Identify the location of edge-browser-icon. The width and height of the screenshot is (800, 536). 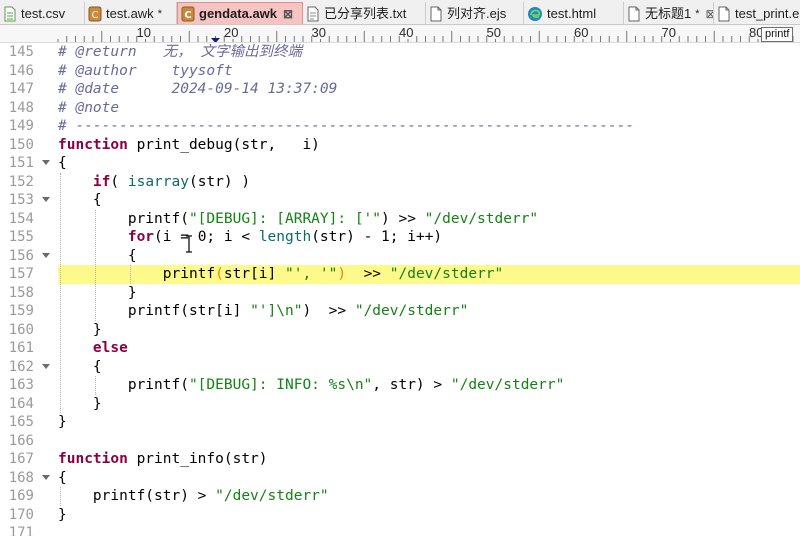
(535, 14).